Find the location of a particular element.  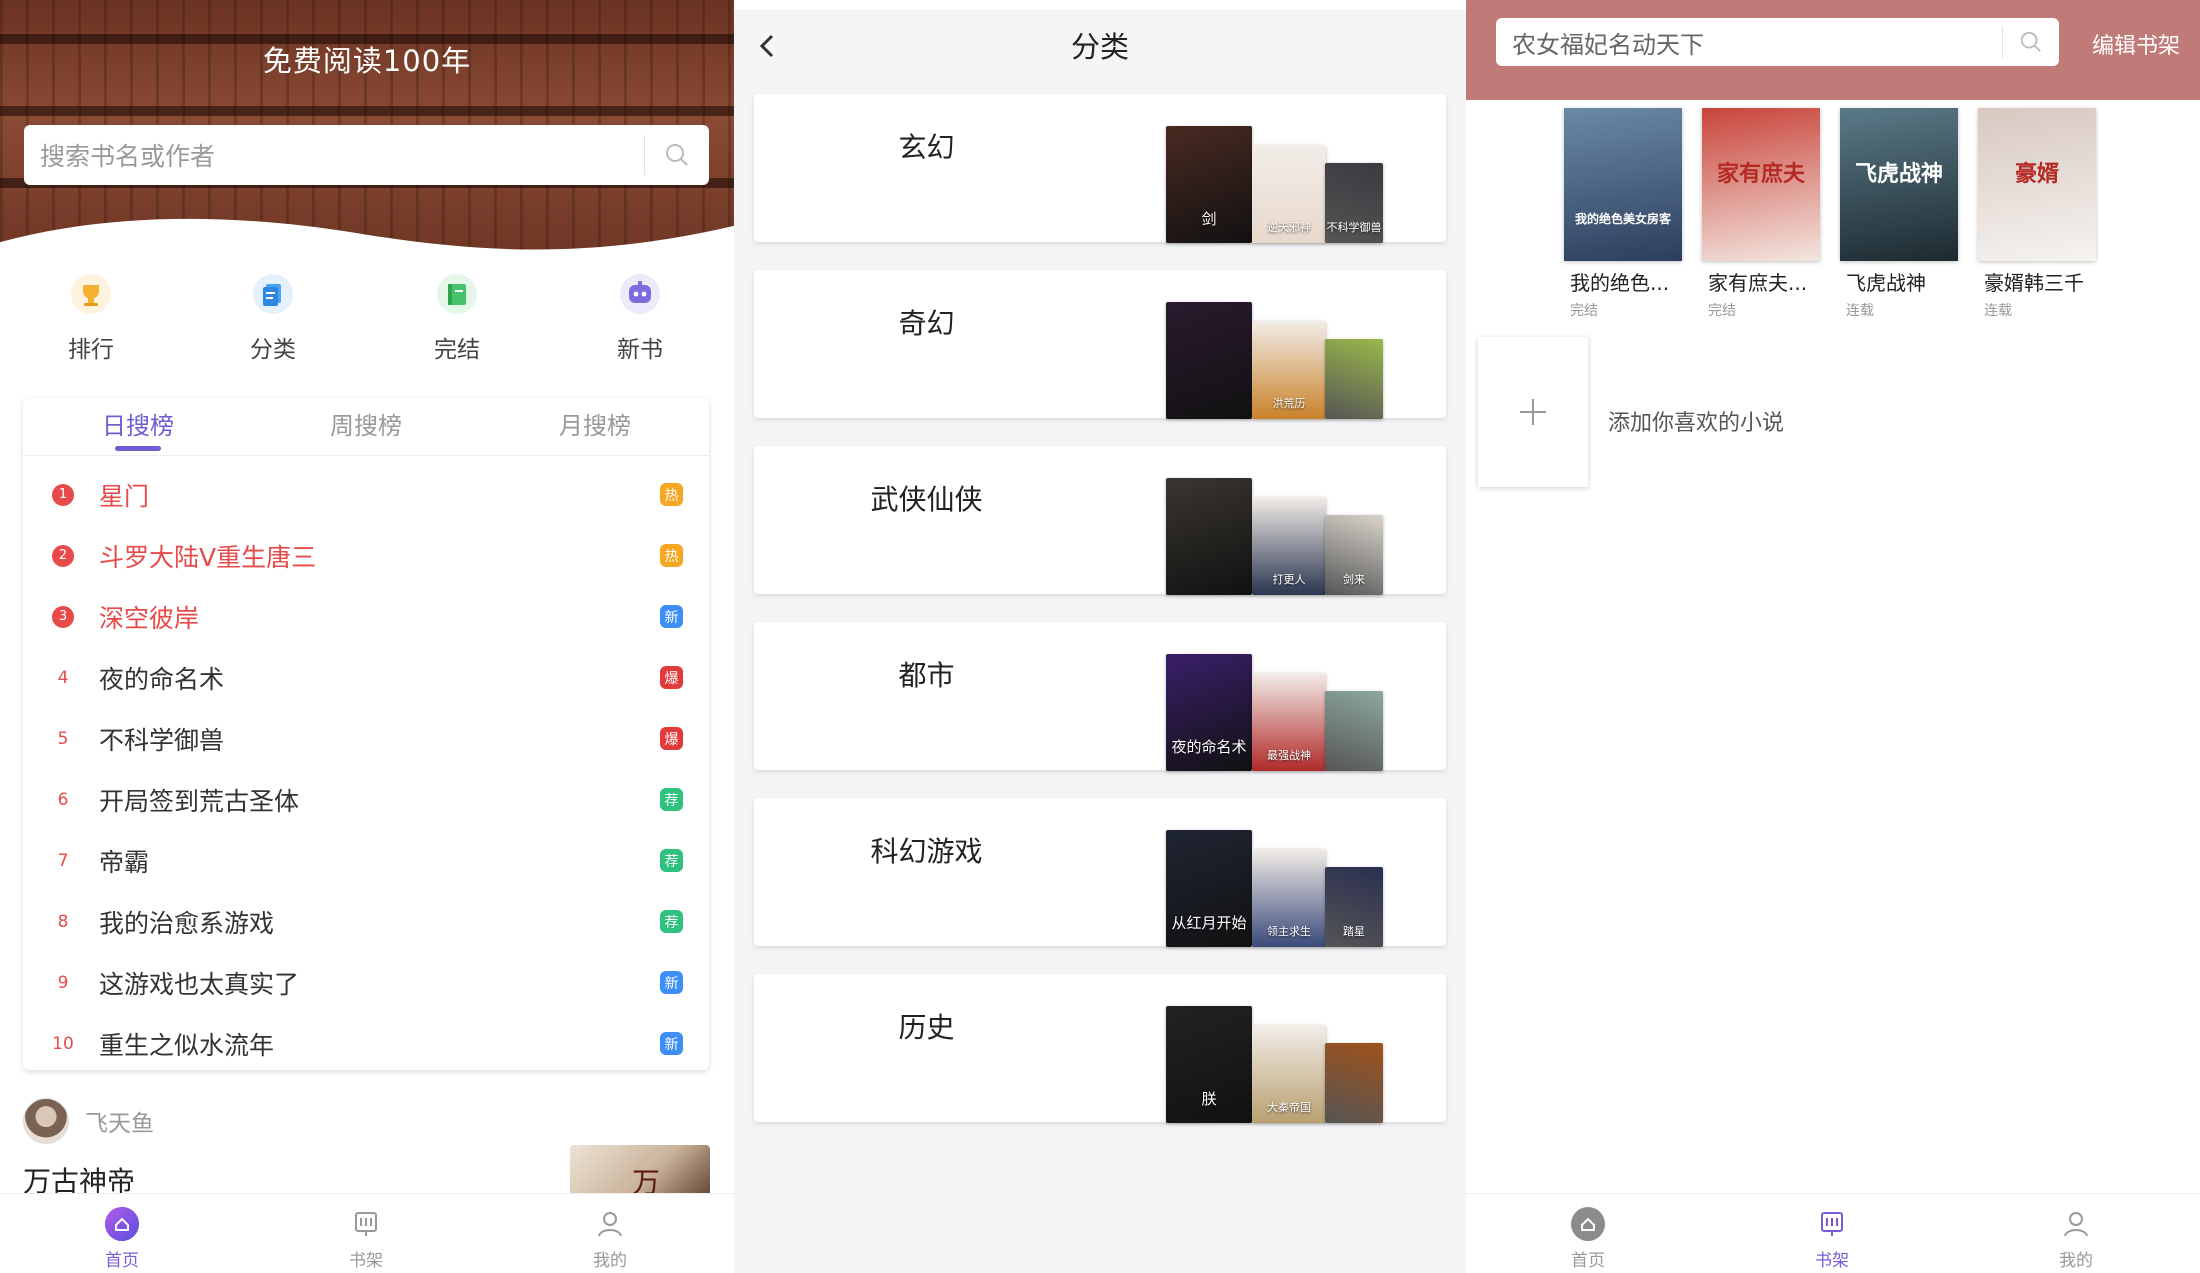

book-title: 开局签到荒古圣体 is located at coordinates (199, 801).